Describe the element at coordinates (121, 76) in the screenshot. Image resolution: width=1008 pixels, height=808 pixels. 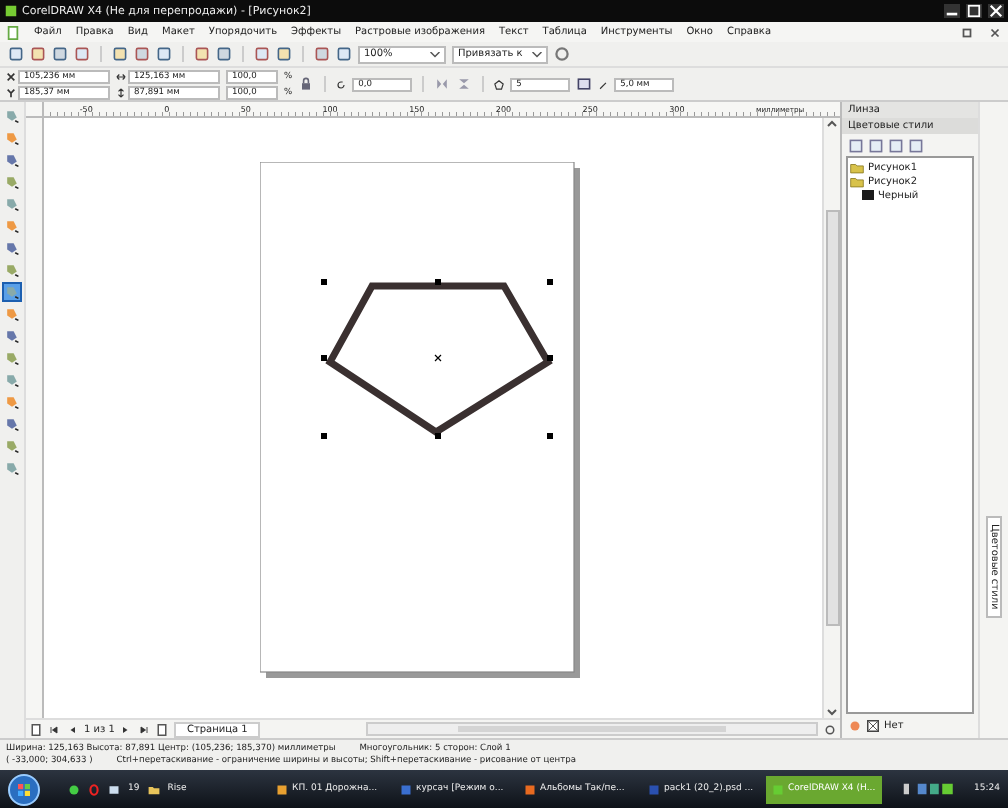
I see `width-arrow-icon` at that location.